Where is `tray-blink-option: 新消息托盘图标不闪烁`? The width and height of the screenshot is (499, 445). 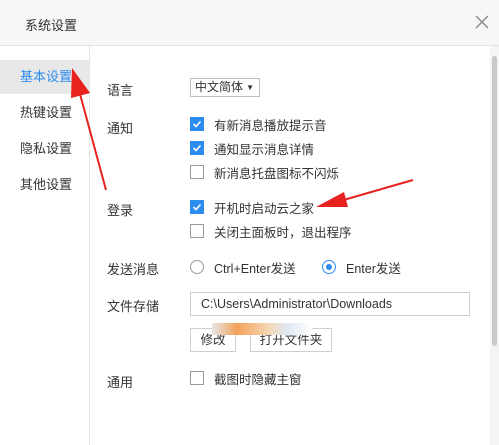 tray-blink-option: 新消息托盘图标不闪烁 is located at coordinates (265, 172).